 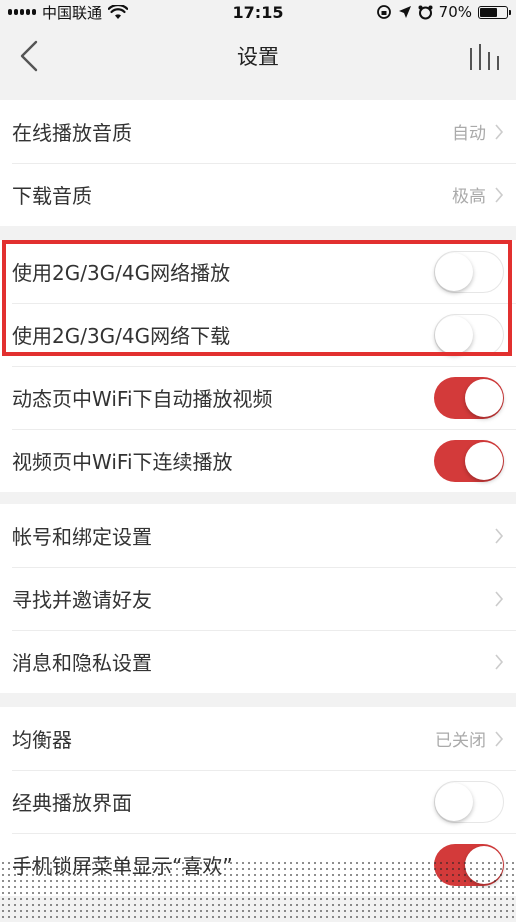 What do you see at coordinates (485, 57) in the screenshot?
I see `equalizer-icon` at bounding box center [485, 57].